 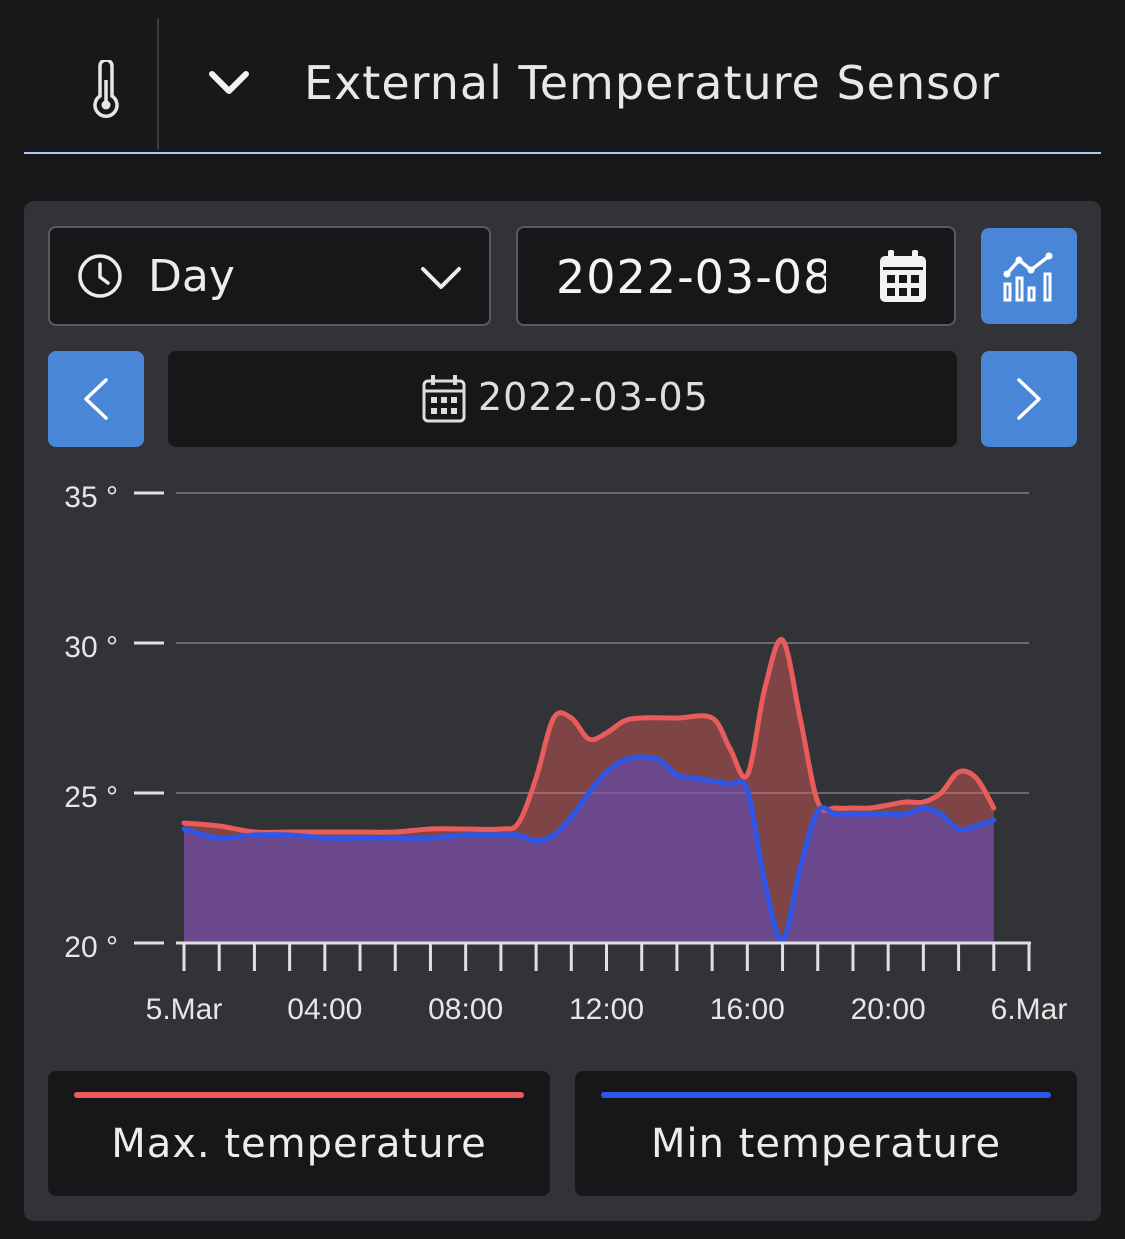 What do you see at coordinates (184, 1009) in the screenshot?
I see `x-tick-label: 5.Mar` at bounding box center [184, 1009].